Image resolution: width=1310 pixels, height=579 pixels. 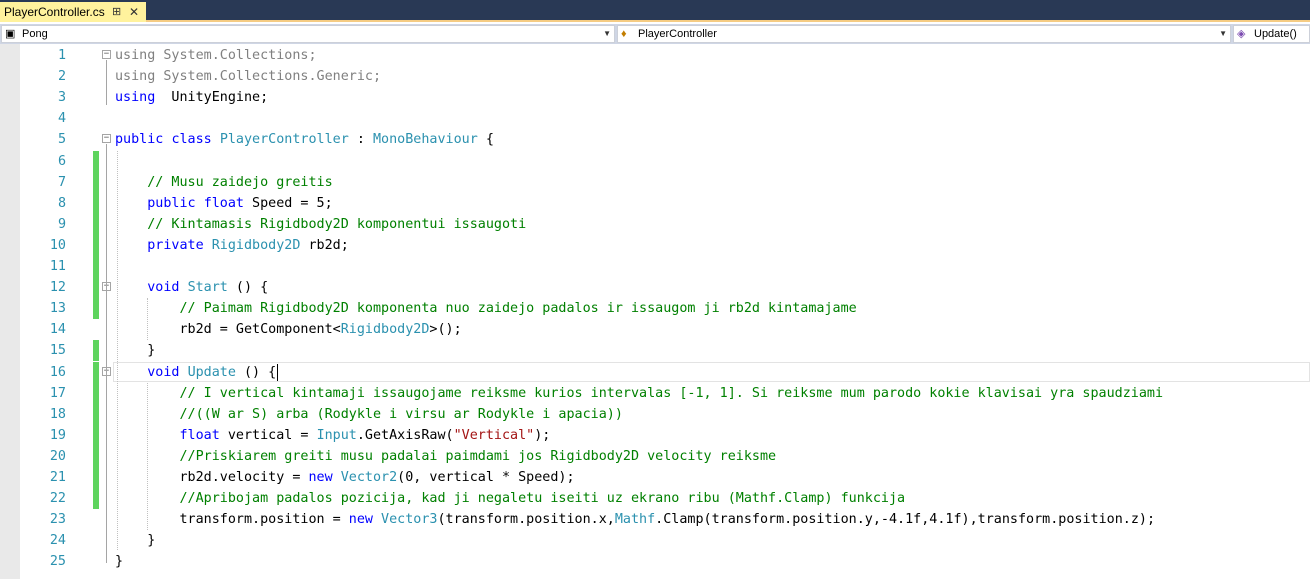 I want to click on document-tab-strip: PlayerController.cs ⊞ ✕, so click(x=655, y=11).